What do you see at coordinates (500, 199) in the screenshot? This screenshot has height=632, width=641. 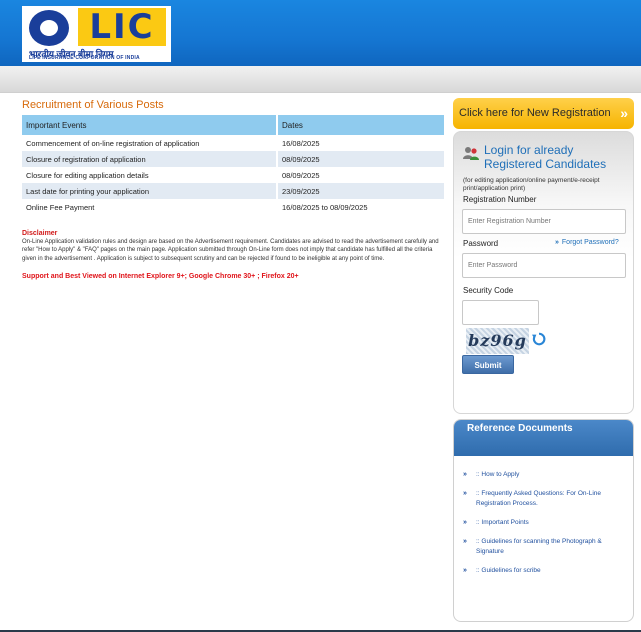 I see `registration-number-label: Registration Number` at bounding box center [500, 199].